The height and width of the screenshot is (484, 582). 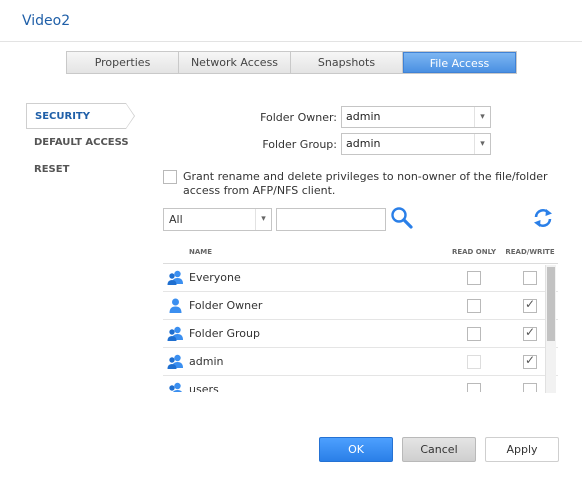 I want to click on table-row: users, so click(x=360, y=384).